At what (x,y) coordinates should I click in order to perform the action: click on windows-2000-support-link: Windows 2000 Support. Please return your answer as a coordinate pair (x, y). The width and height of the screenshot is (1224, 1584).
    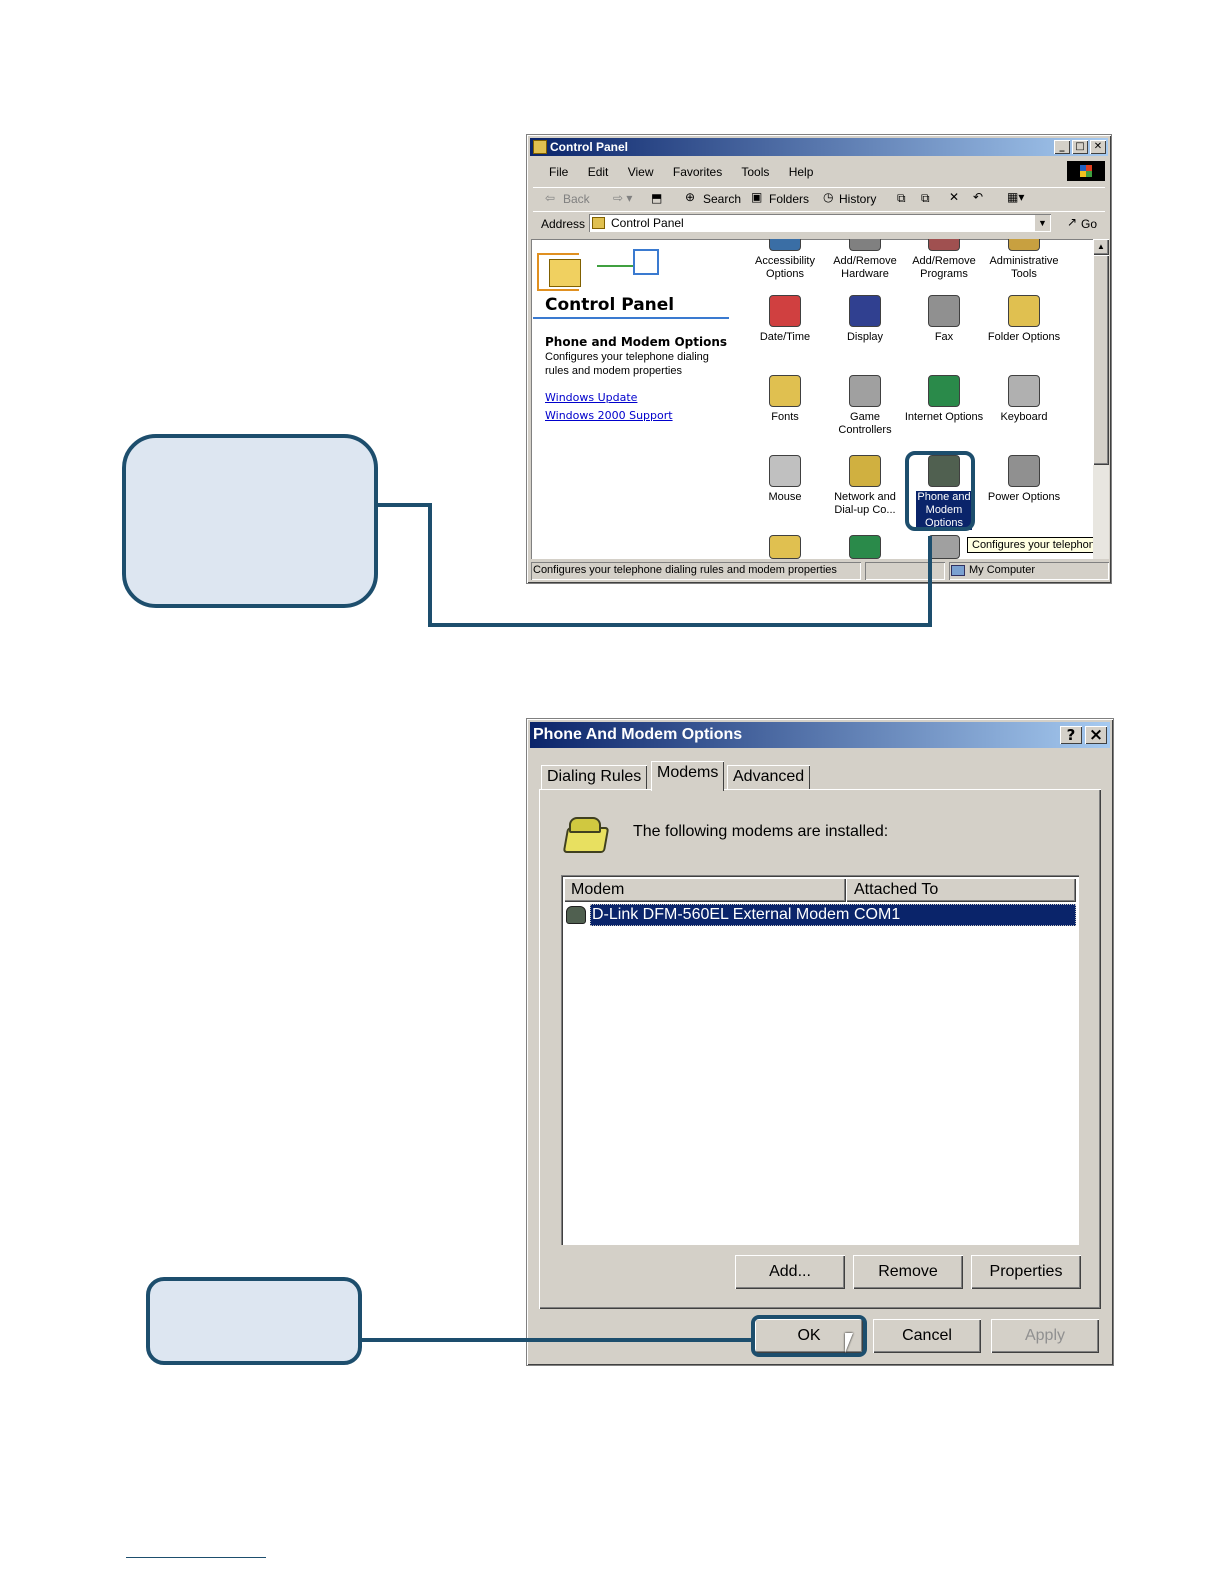
    Looking at the image, I should click on (609, 415).